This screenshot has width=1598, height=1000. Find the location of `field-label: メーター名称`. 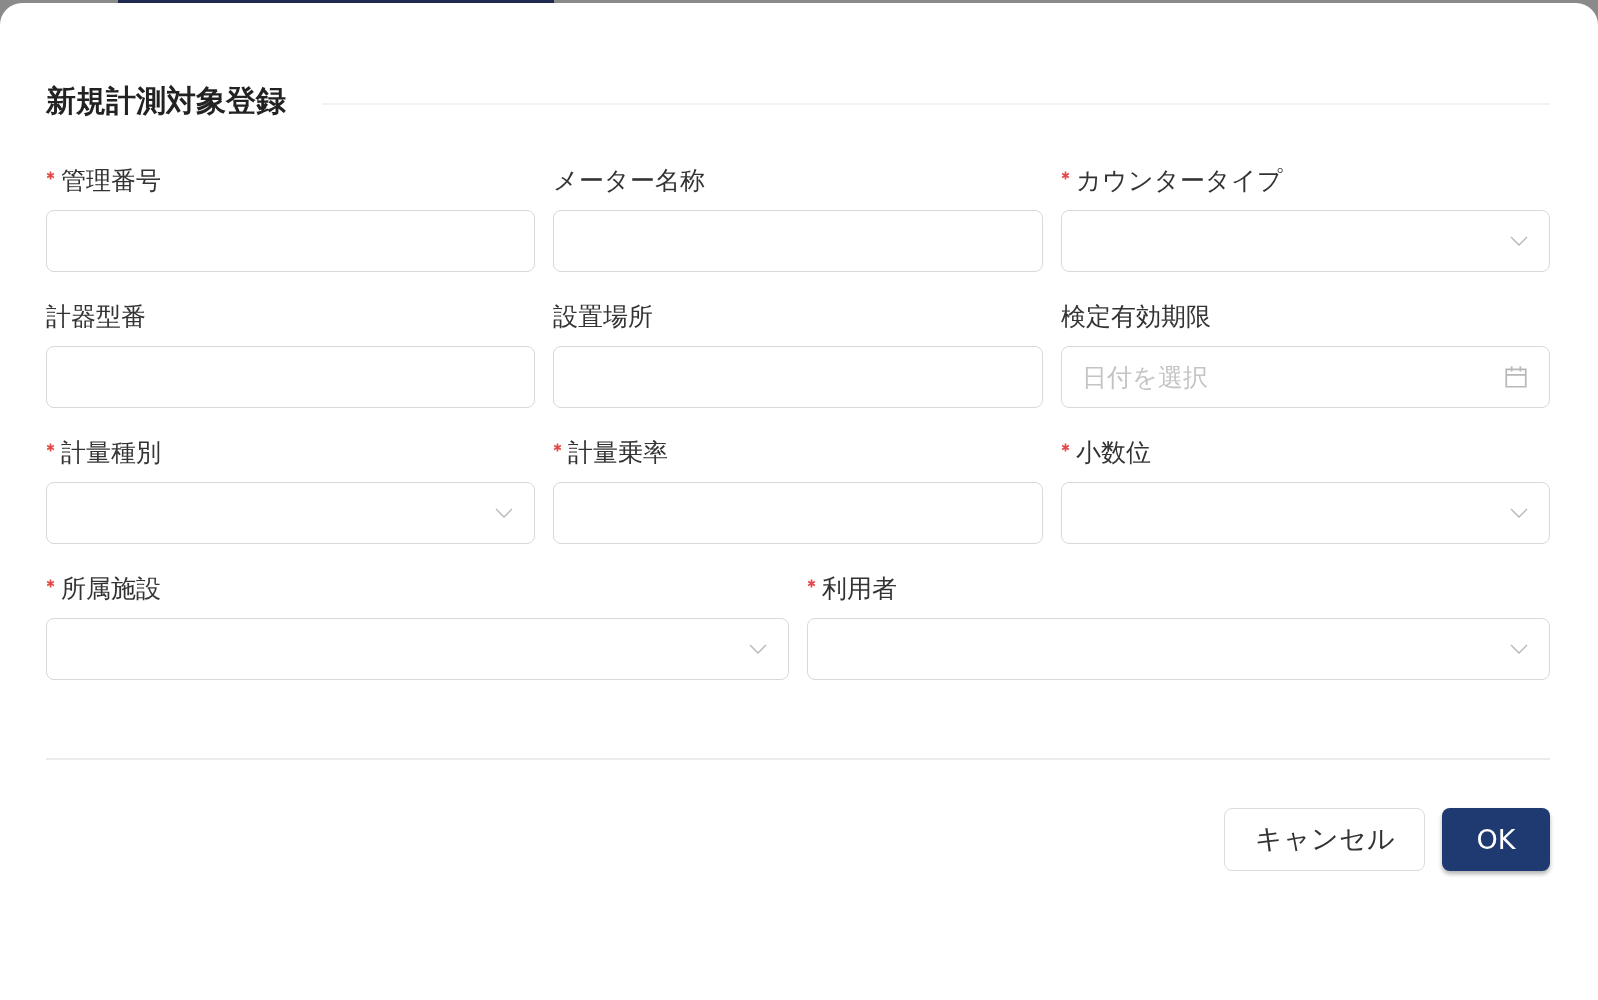

field-label: メーター名称 is located at coordinates (629, 180).